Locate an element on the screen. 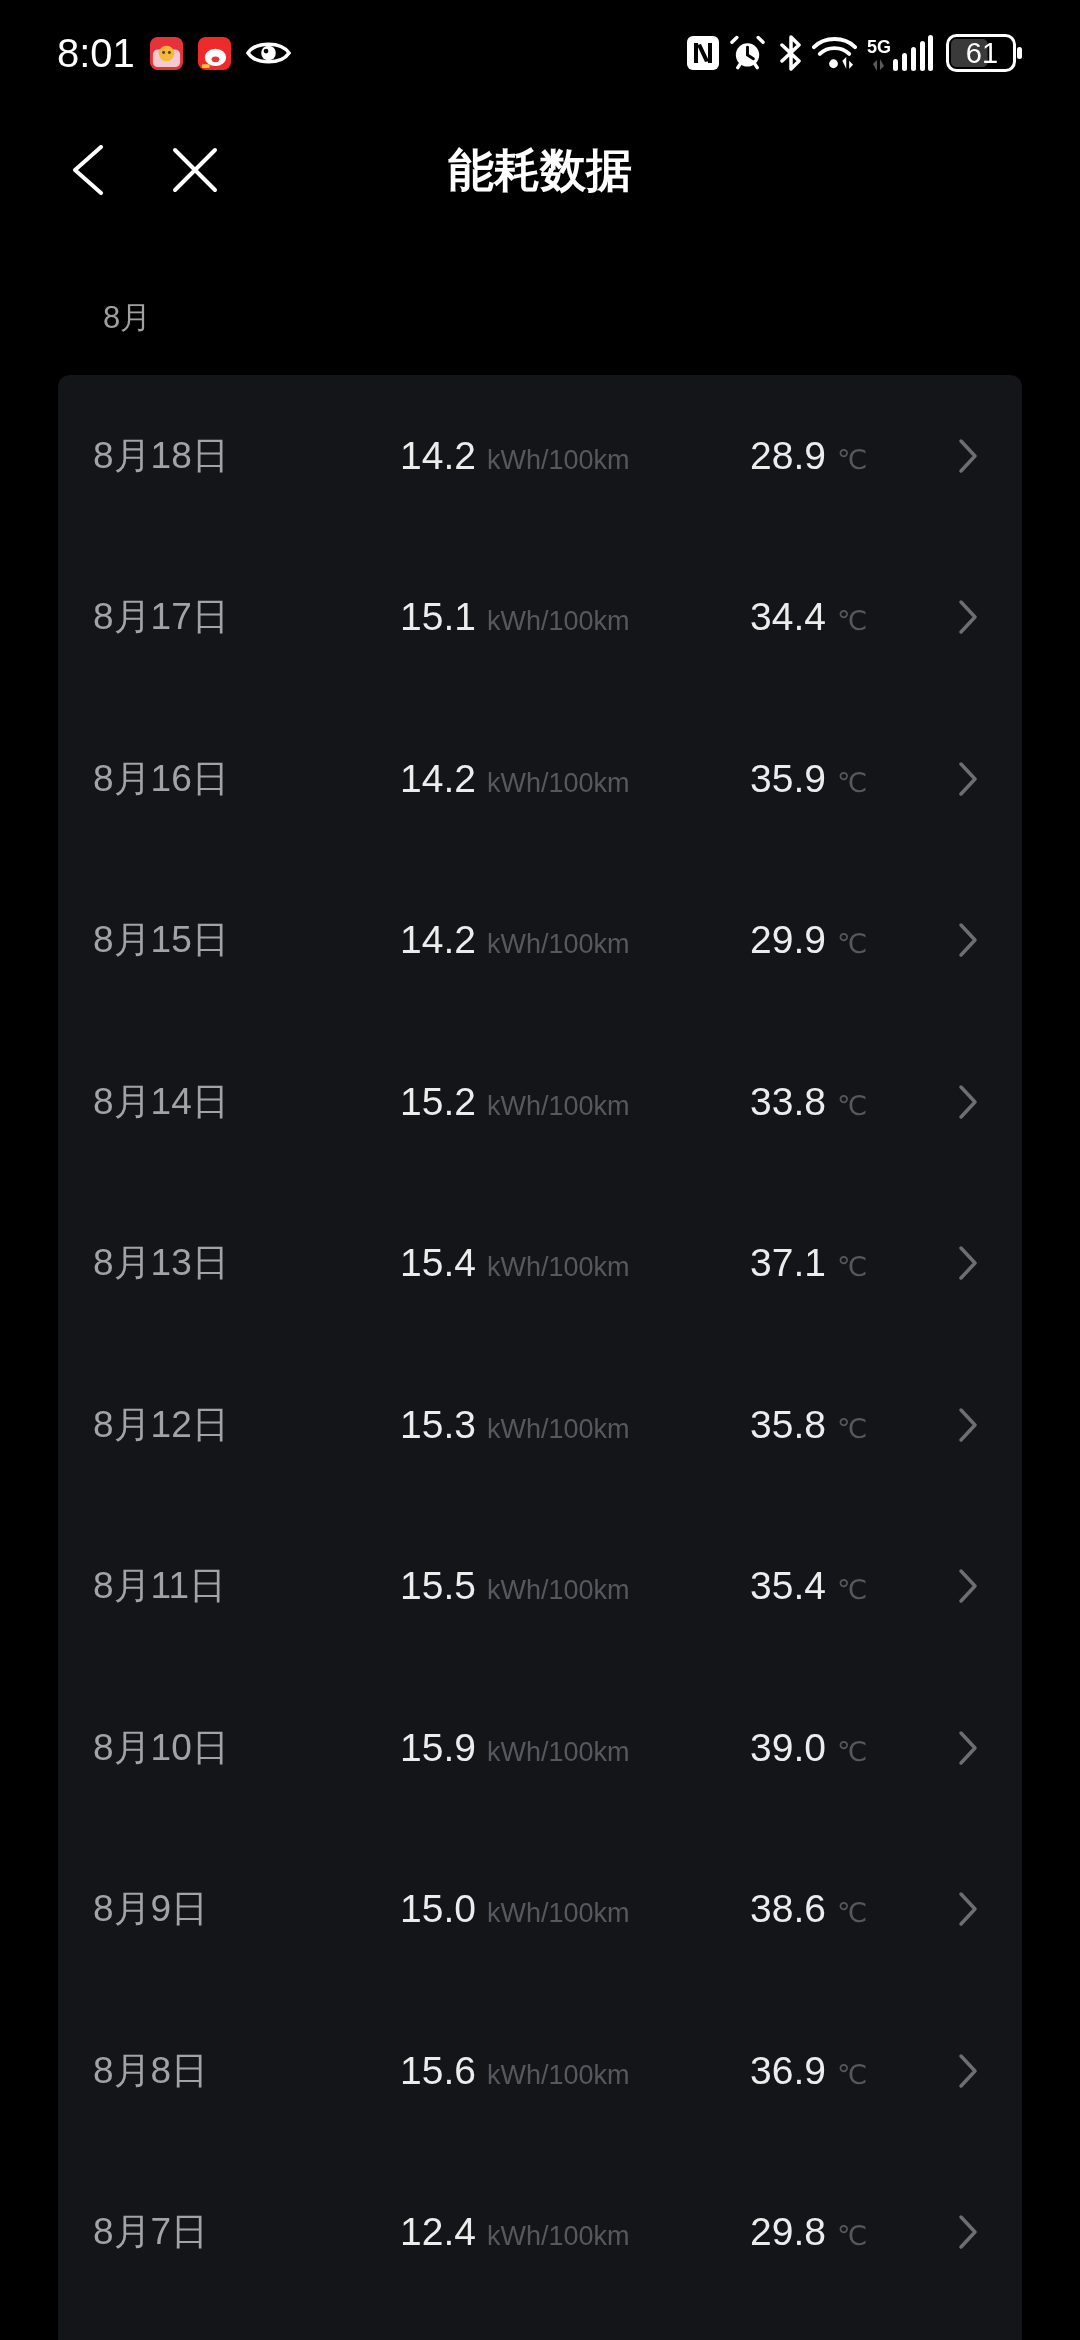 The image size is (1080, 2340). data-arrows-icon is located at coordinates (879, 65).